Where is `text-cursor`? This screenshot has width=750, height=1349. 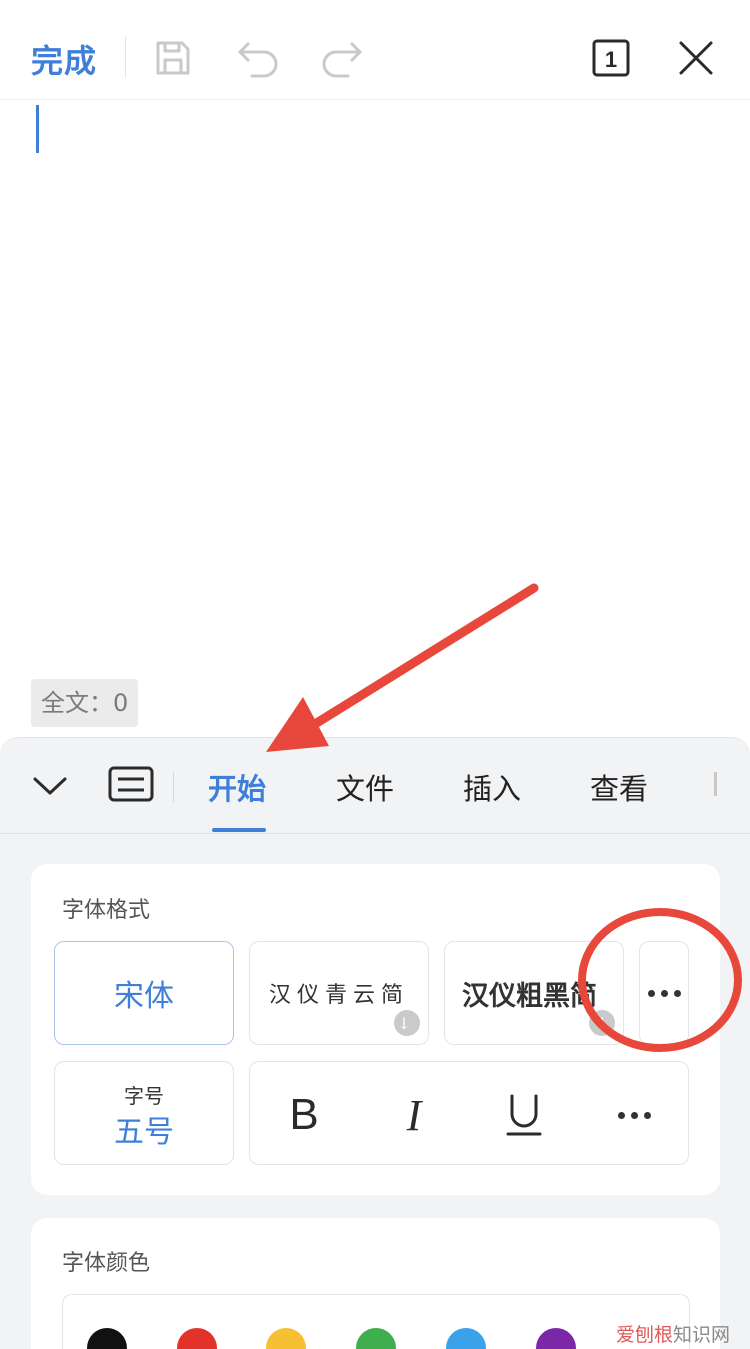
text-cursor is located at coordinates (37, 129).